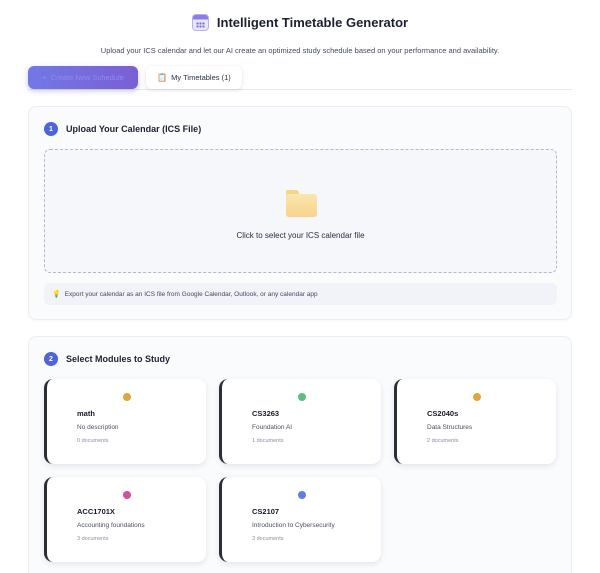  I want to click on module-card-math: math No description 0 documents, so click(125, 421).